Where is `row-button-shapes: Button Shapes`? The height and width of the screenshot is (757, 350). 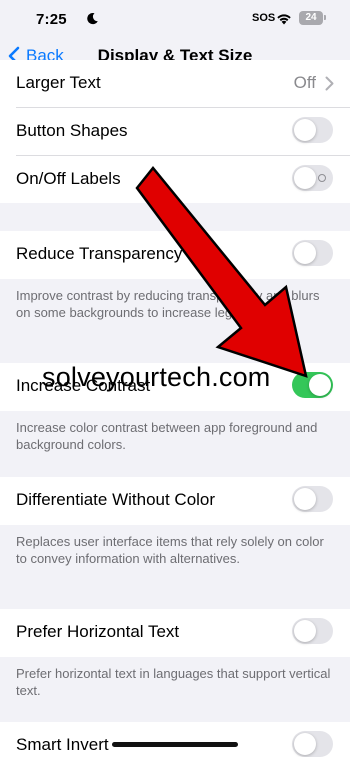 row-button-shapes: Button Shapes is located at coordinates (175, 132).